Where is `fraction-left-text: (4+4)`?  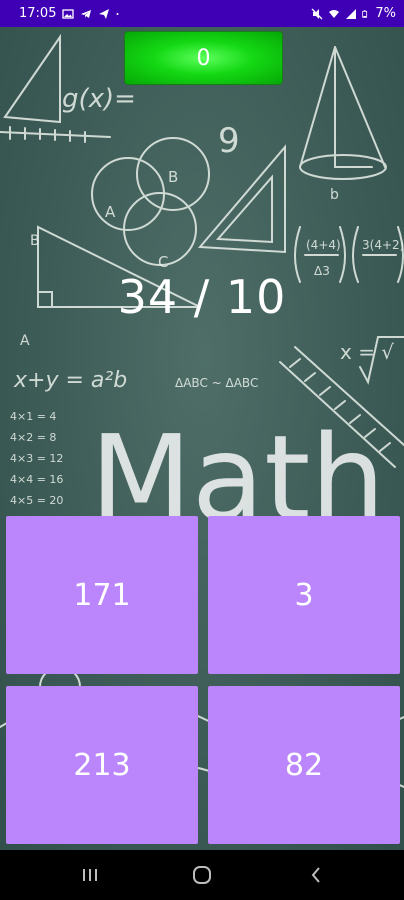 fraction-left-text: (4+4) is located at coordinates (323, 245).